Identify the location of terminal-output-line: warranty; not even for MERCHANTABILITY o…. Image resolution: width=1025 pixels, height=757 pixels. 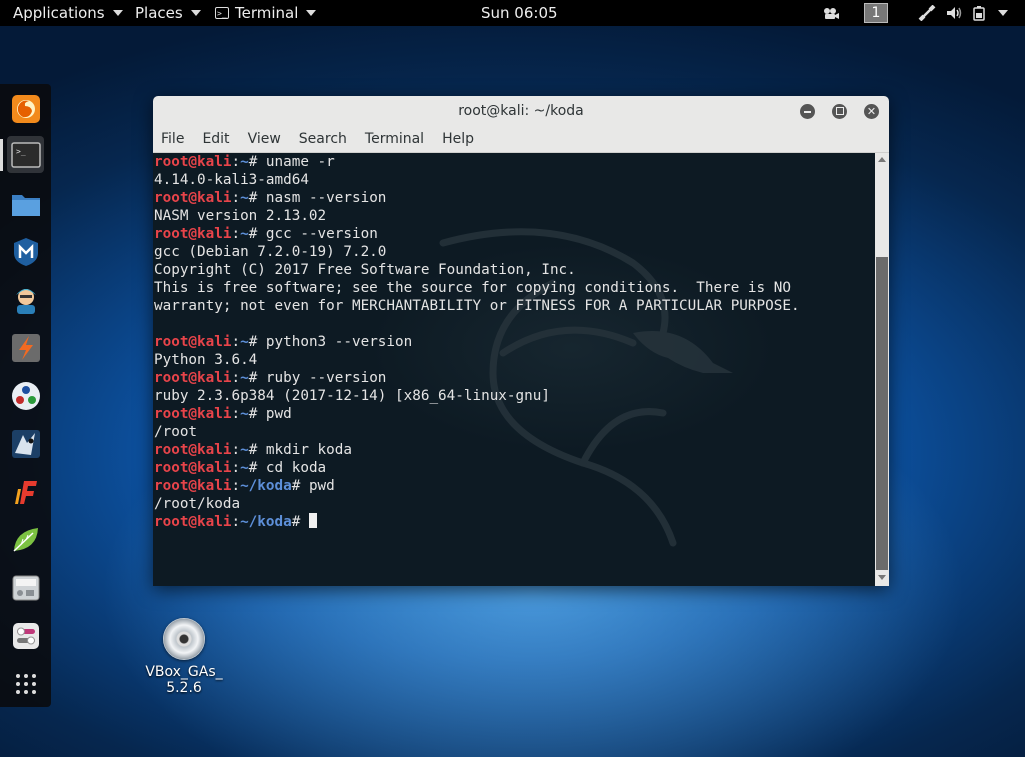
(477, 306).